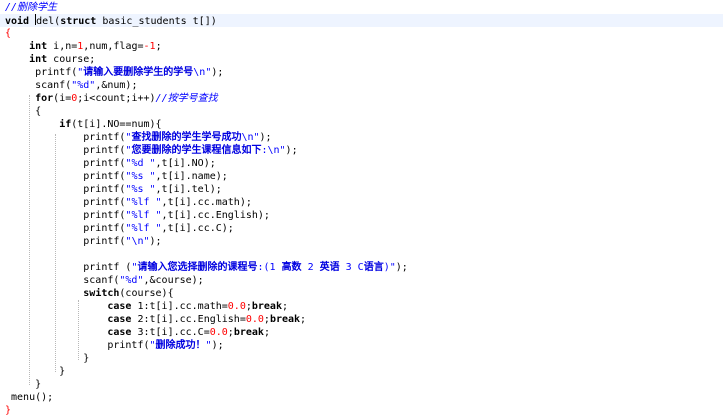 This screenshot has height=417, width=723. Describe the element at coordinates (65, 124) in the screenshot. I see `code-token: if` at that location.